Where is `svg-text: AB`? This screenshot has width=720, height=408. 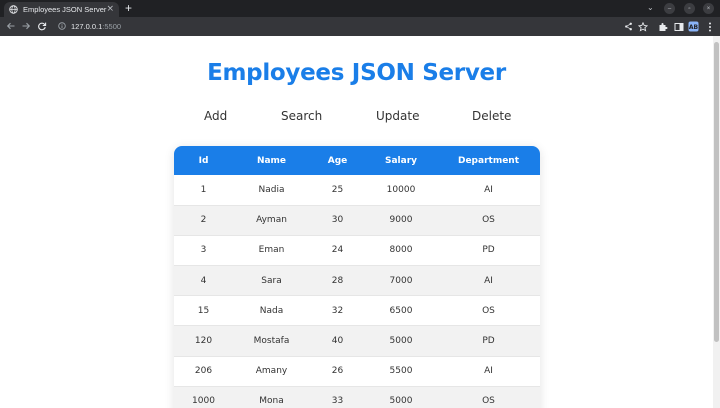 svg-text: AB is located at coordinates (694, 27).